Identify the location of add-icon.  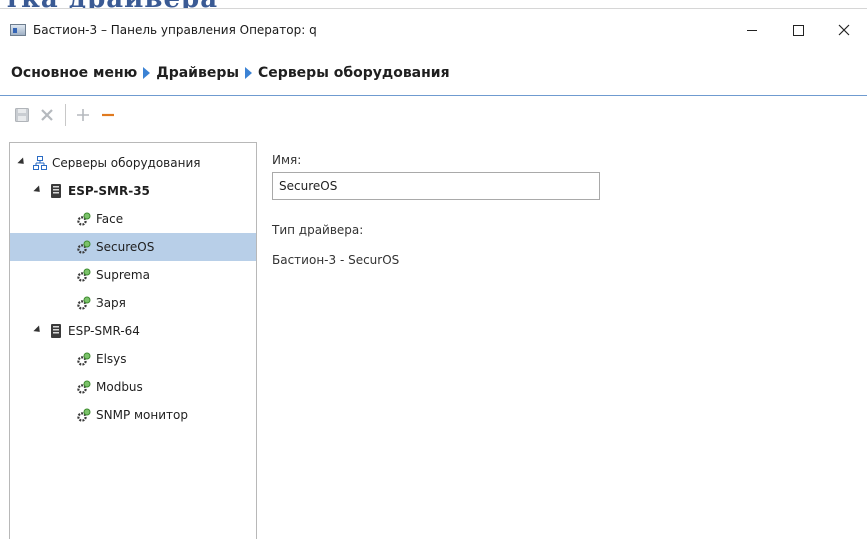
(83, 115).